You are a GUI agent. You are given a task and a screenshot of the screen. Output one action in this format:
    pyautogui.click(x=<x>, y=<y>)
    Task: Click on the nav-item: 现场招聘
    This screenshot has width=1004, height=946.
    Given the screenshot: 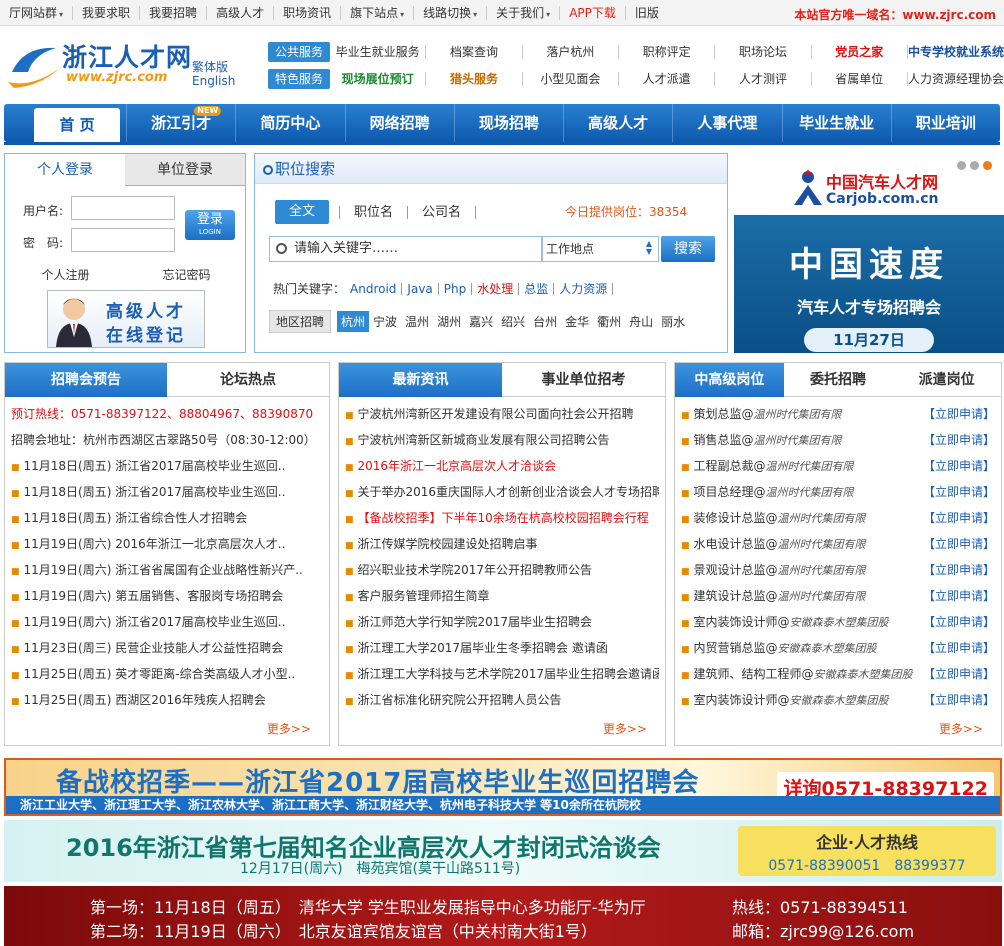 What is the action you would take?
    pyautogui.click(x=508, y=123)
    